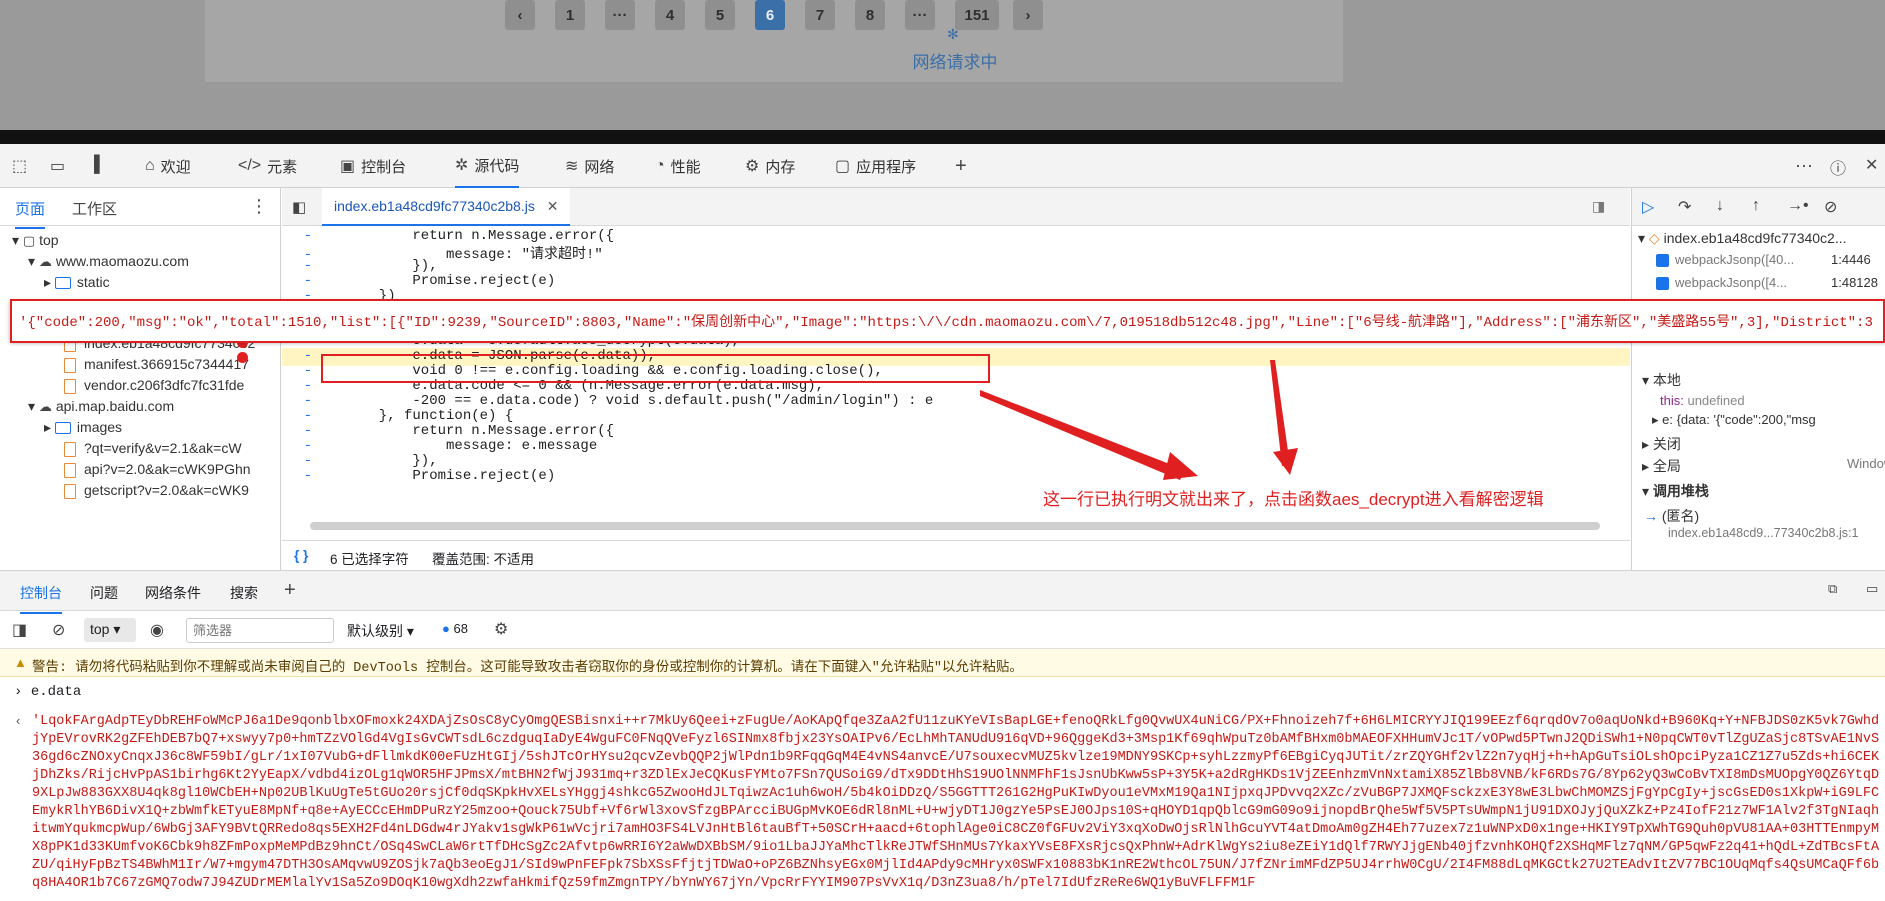 Image resolution: width=1885 pixels, height=901 pixels. What do you see at coordinates (260, 630) in the screenshot?
I see `filter-input` at bounding box center [260, 630].